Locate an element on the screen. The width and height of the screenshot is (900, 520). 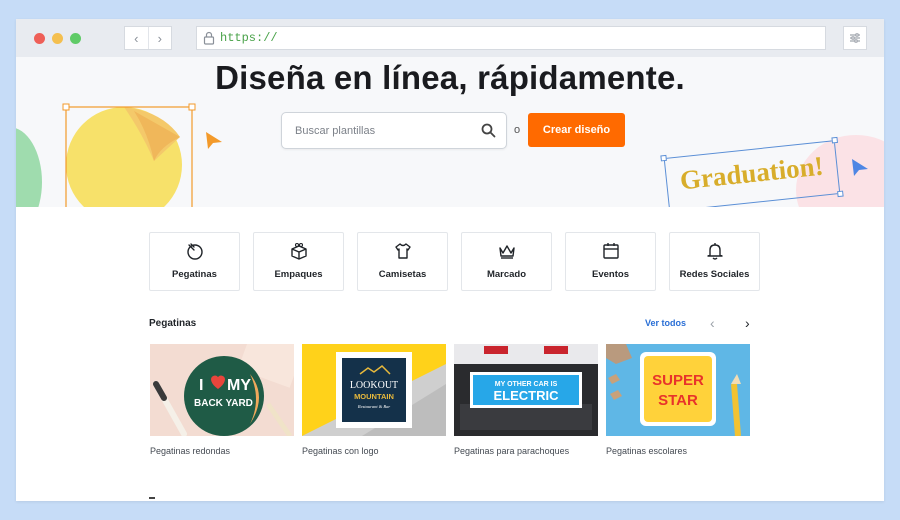
card-caption: Pegatinas con logo is located at coordinates (340, 451).